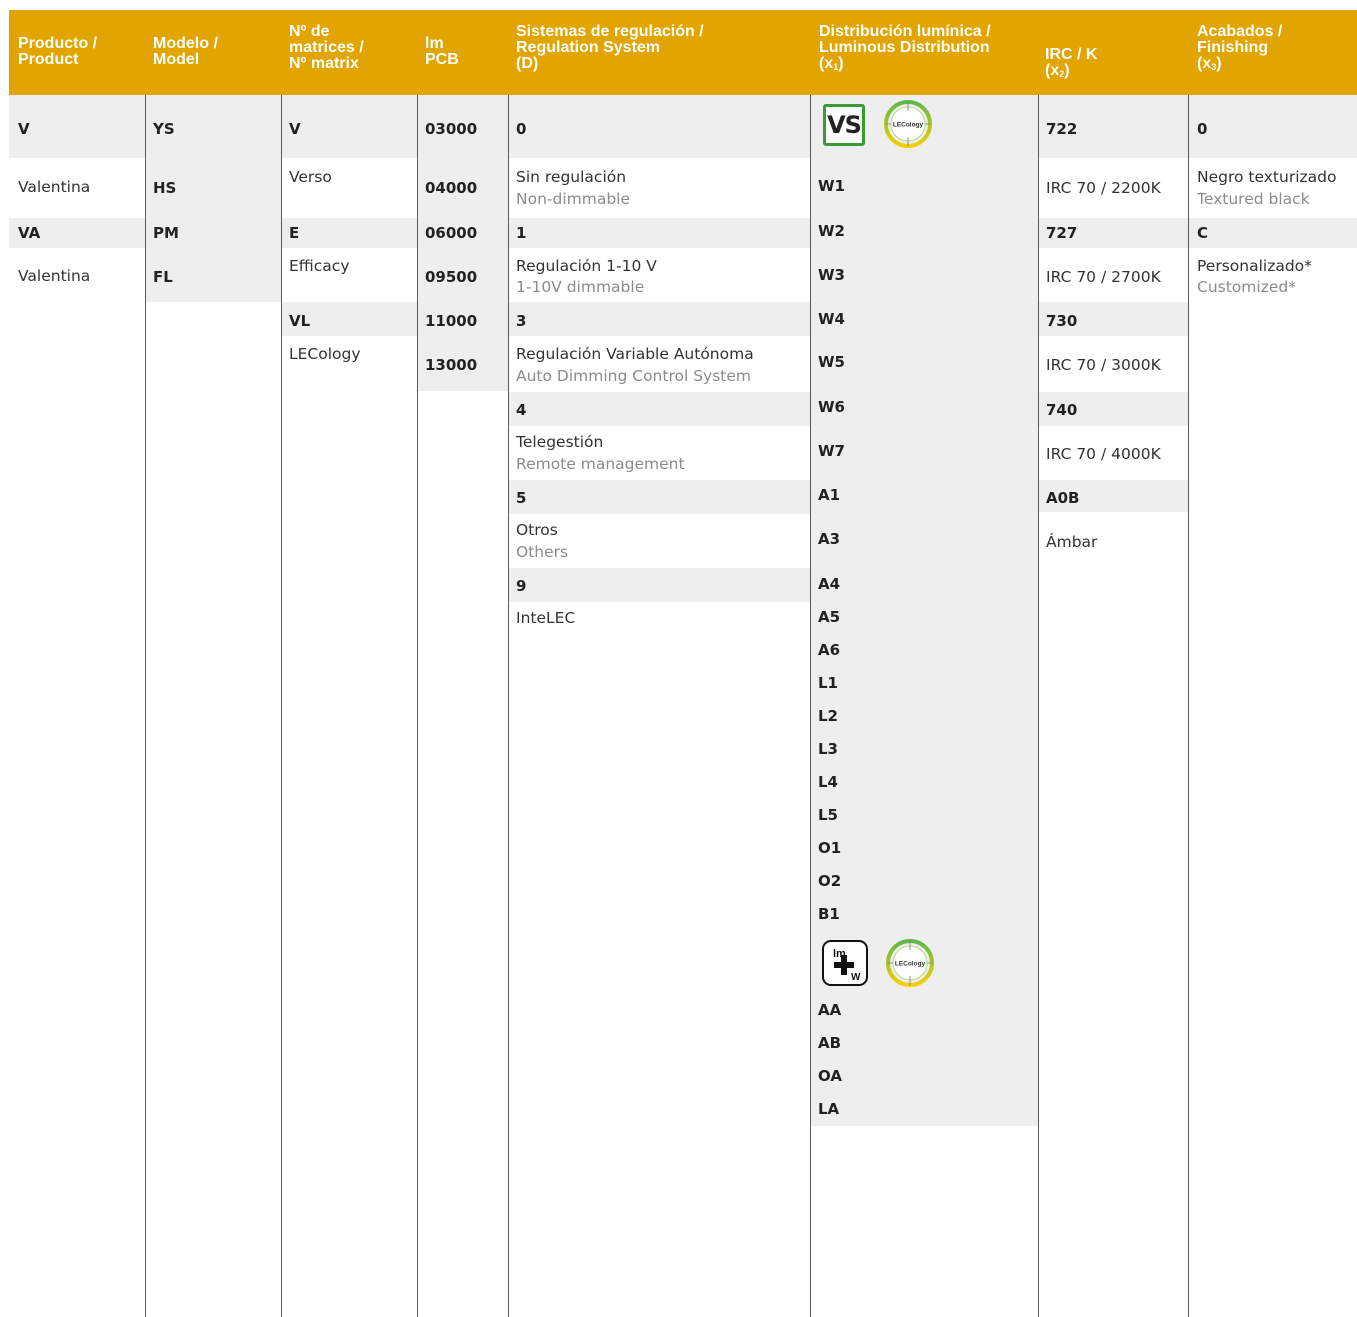 Image resolution: width=1357 pixels, height=1317 pixels. What do you see at coordinates (24, 129) in the screenshot?
I see `product-code: V` at bounding box center [24, 129].